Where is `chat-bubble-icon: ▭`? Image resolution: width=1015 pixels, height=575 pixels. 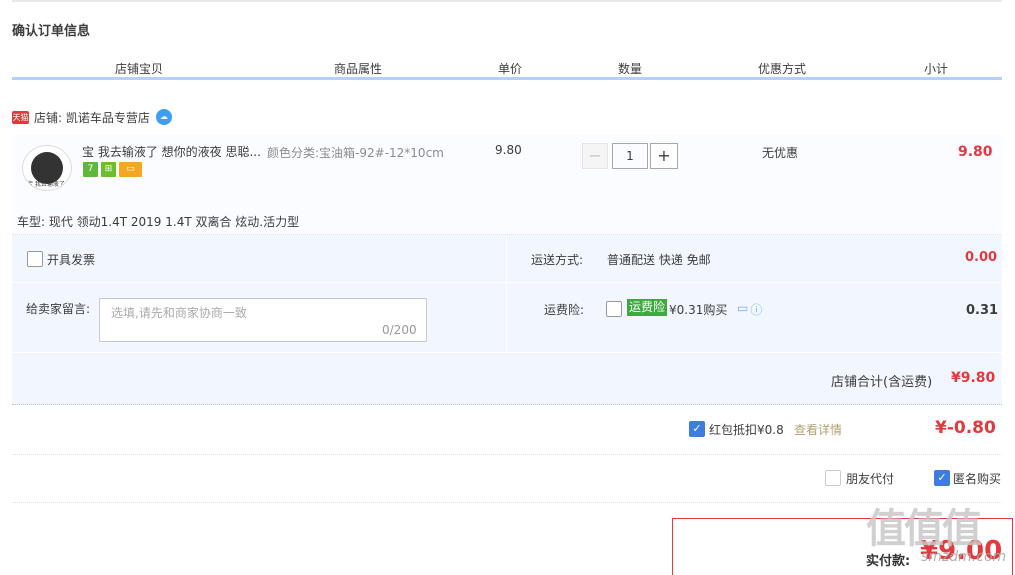
chat-bubble-icon: ▭ is located at coordinates (742, 309).